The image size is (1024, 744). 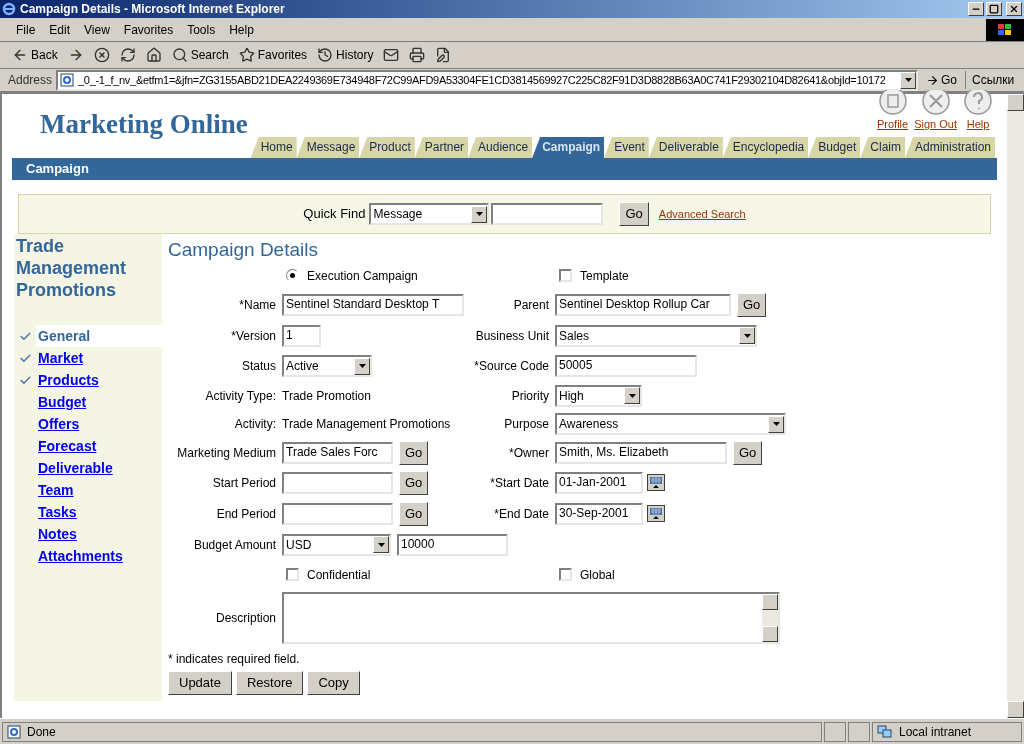 I want to click on sidebar-link: Notes, so click(x=99, y=534).